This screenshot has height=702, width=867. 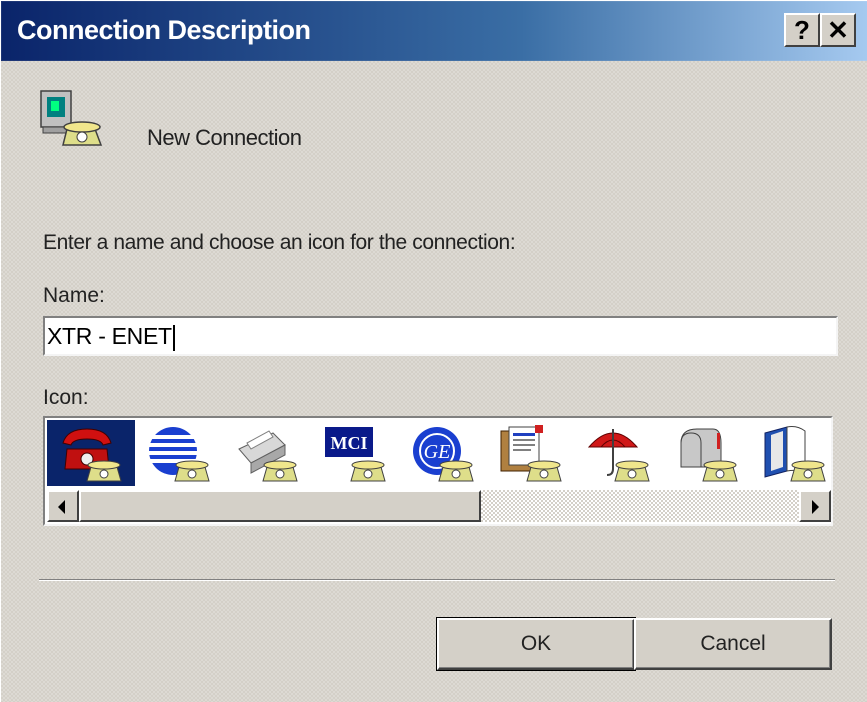 What do you see at coordinates (536, 644) in the screenshot?
I see `ok-button: OK` at bounding box center [536, 644].